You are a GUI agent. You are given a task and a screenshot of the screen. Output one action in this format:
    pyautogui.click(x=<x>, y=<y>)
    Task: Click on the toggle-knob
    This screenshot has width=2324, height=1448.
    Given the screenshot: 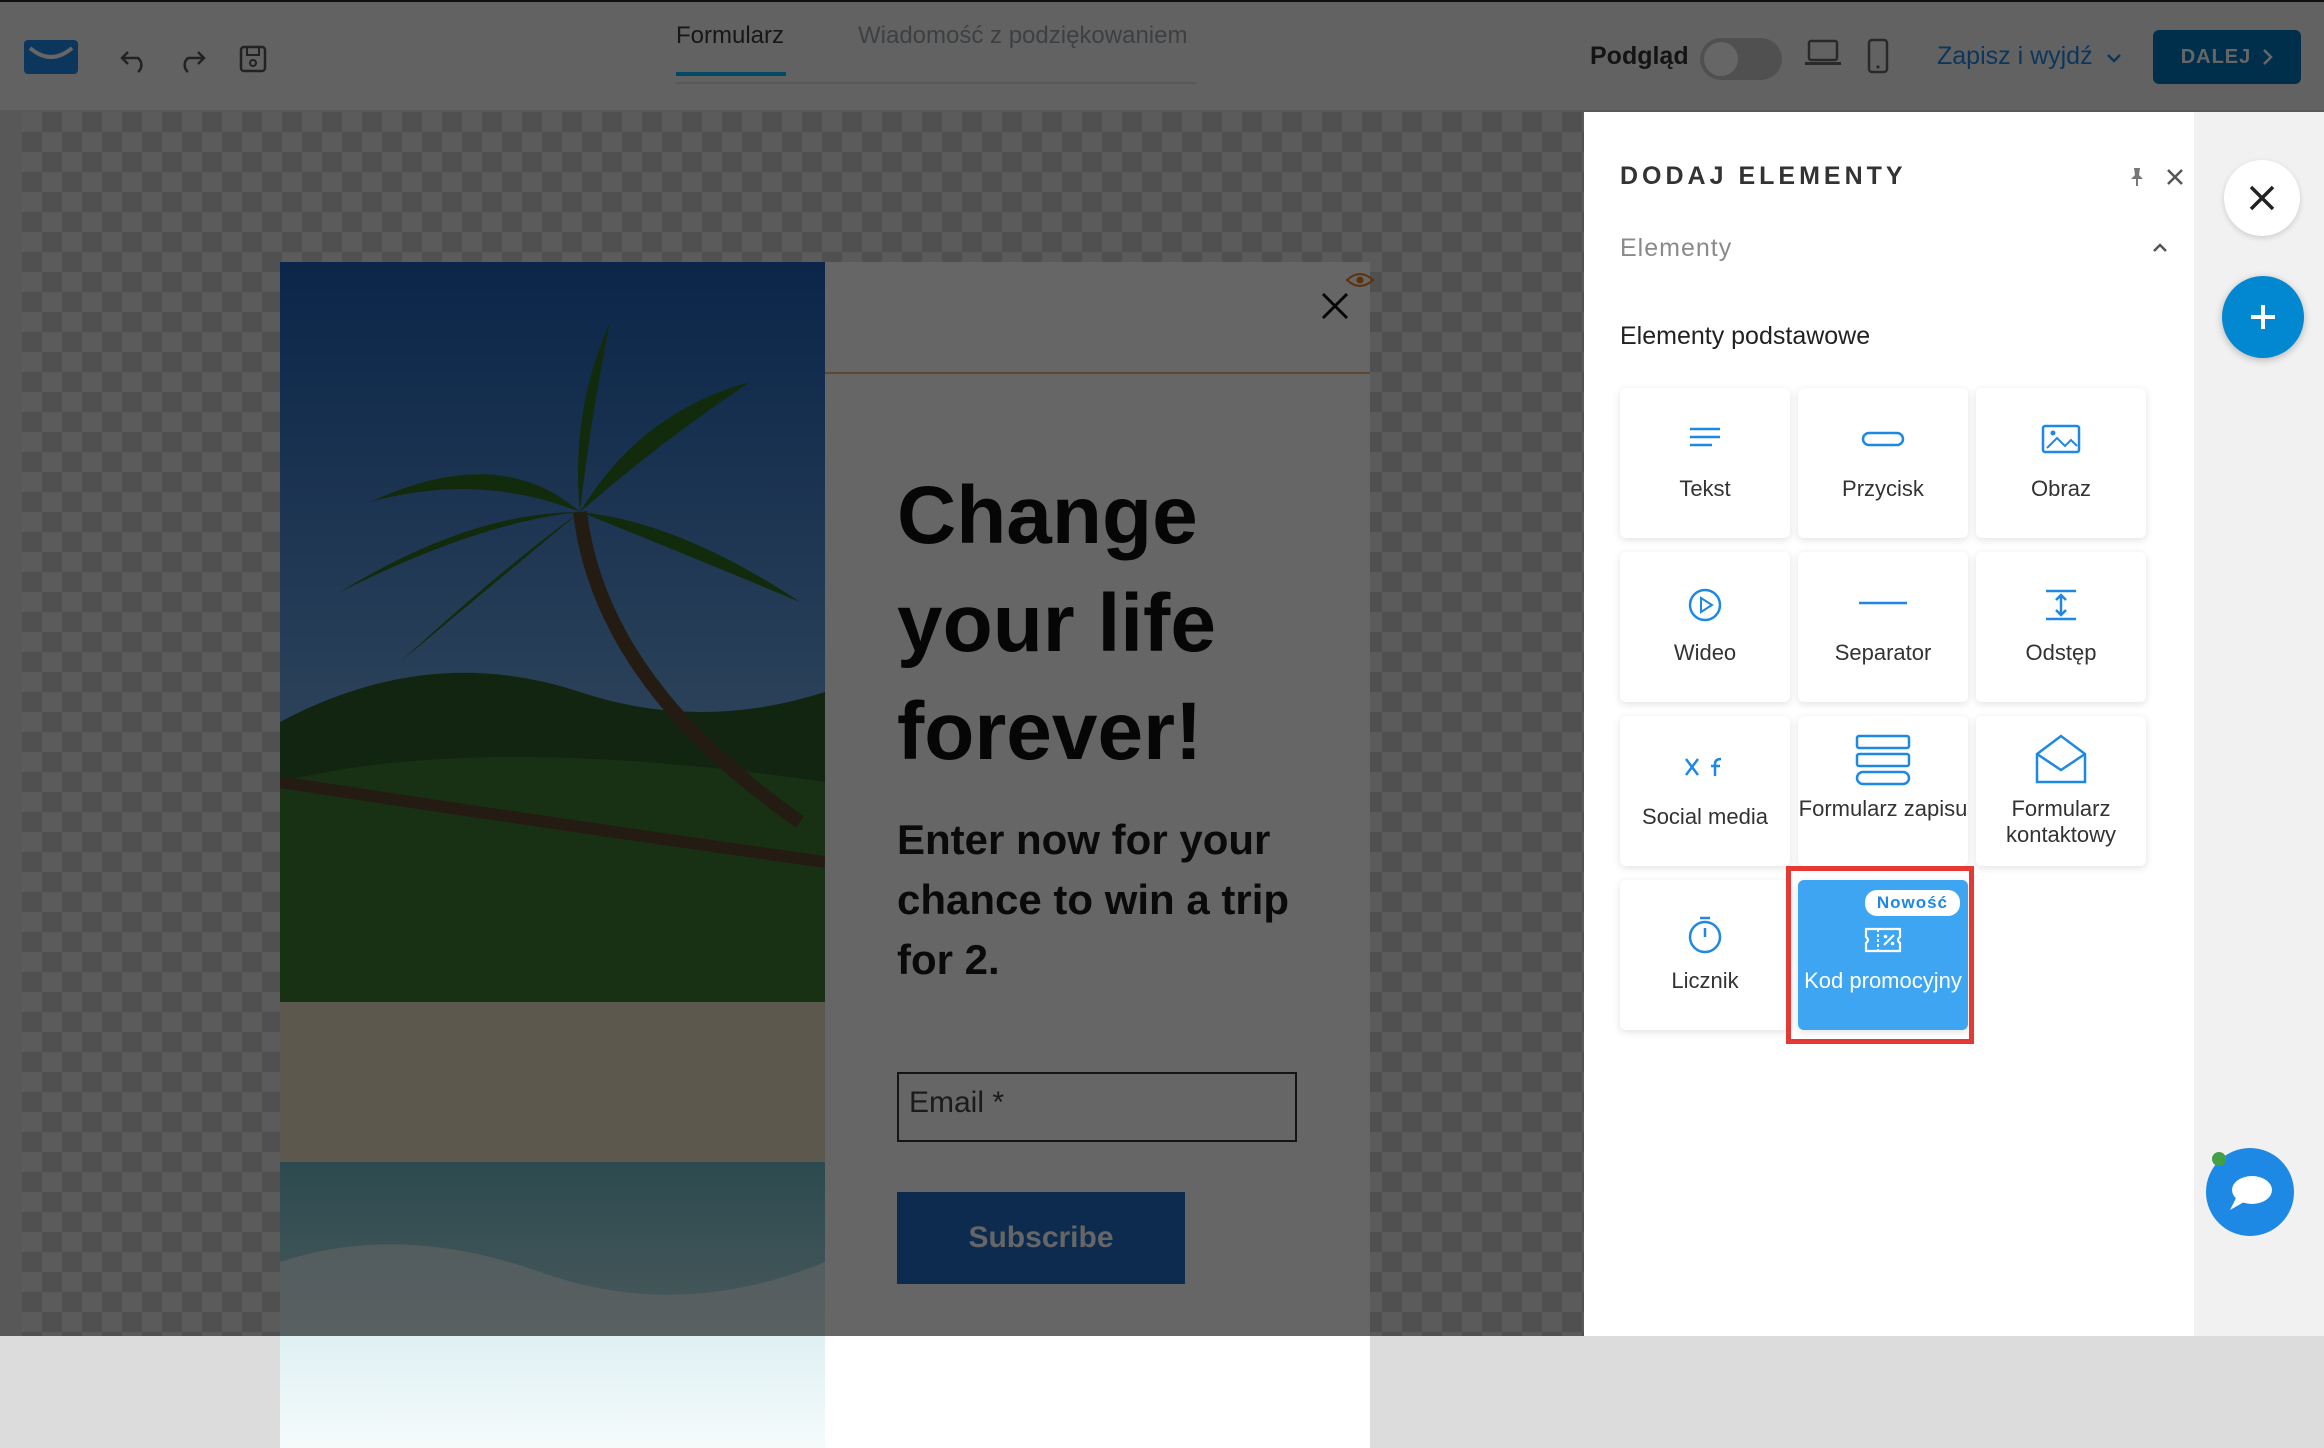 What is the action you would take?
    pyautogui.click(x=1721, y=59)
    